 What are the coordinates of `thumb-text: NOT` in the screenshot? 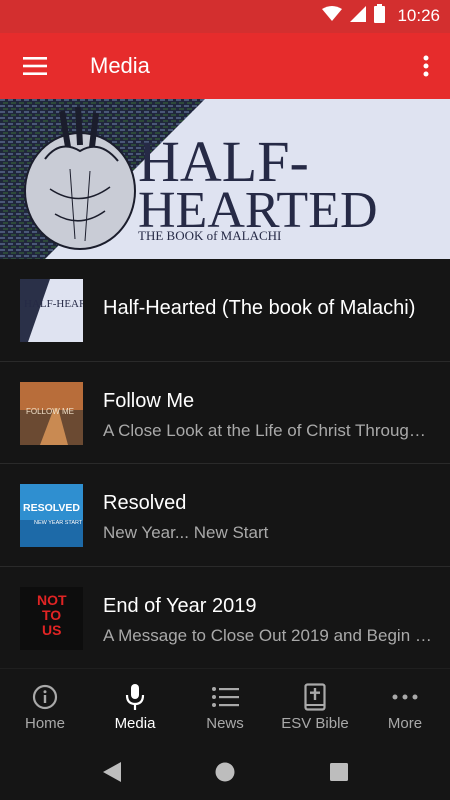 It's located at (52, 600).